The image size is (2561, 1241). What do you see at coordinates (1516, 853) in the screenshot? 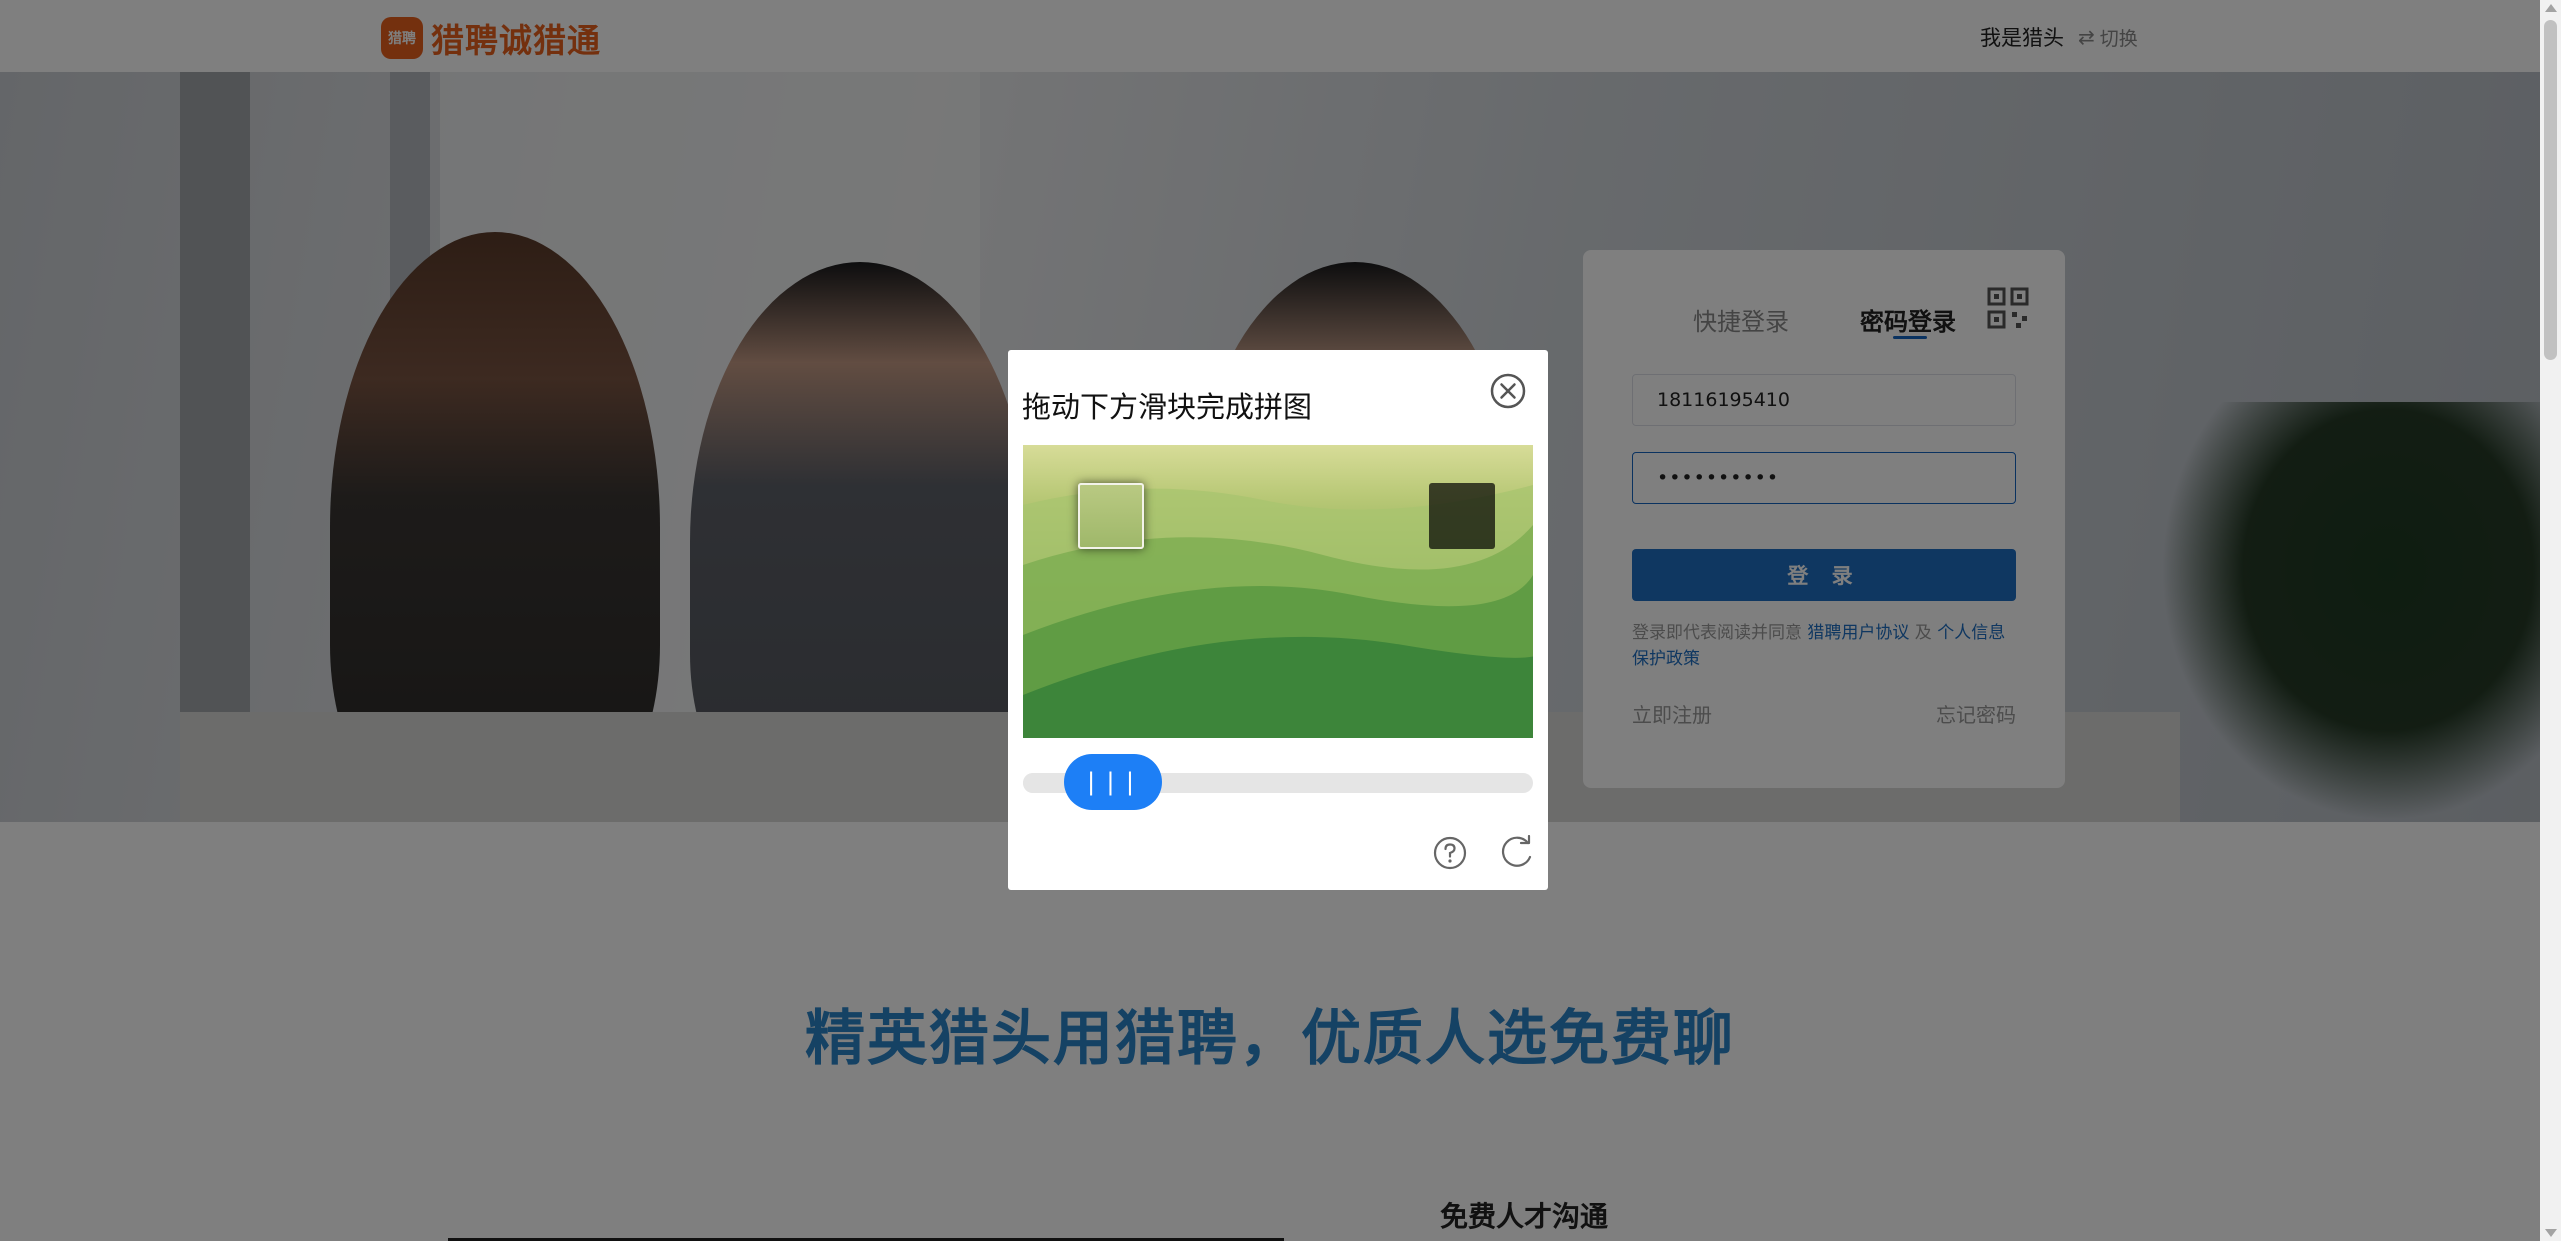
I see `refresh-icon` at bounding box center [1516, 853].